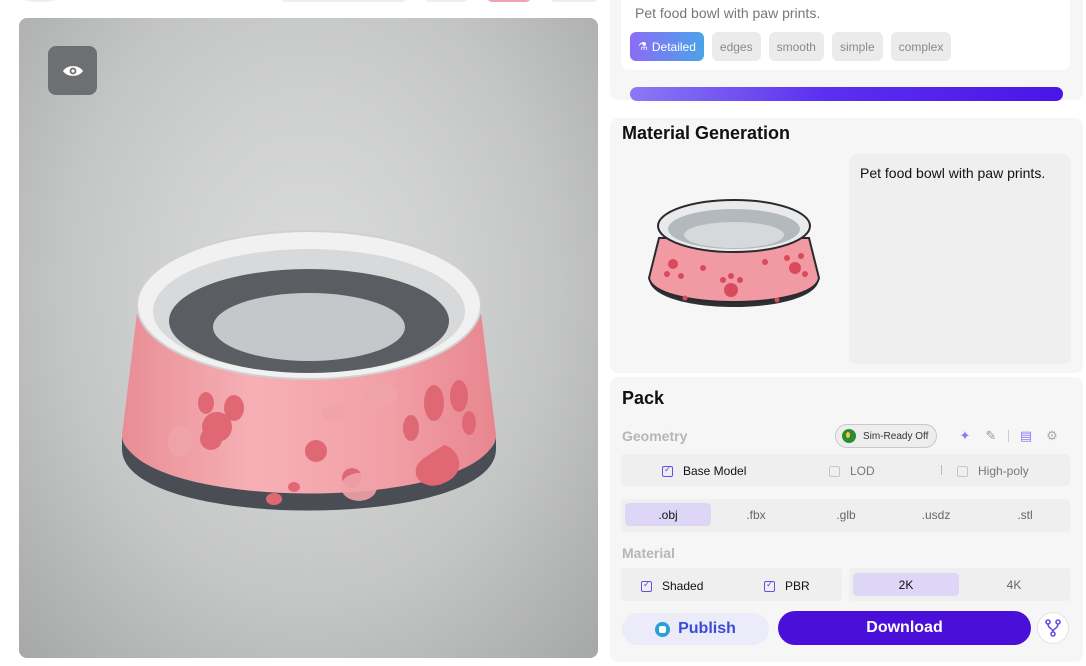 This screenshot has width=1086, height=666. Describe the element at coordinates (668, 514) in the screenshot. I see `format-obj: .obj` at that location.